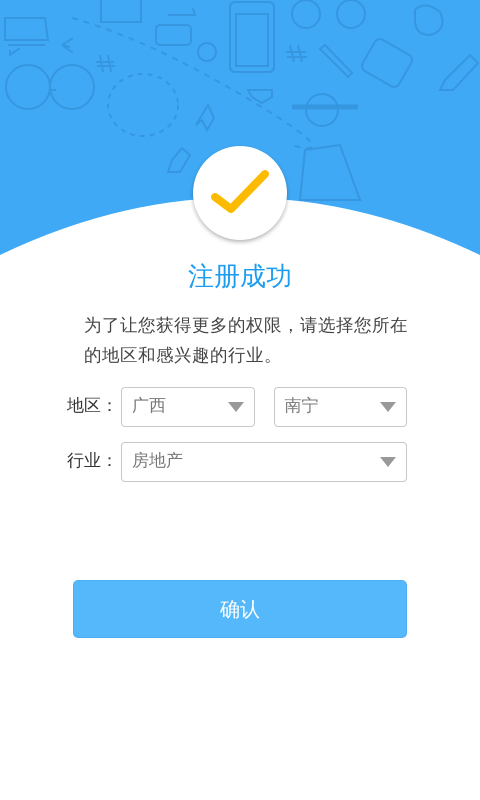  Describe the element at coordinates (340, 407) in the screenshot. I see `dropdown-field: 南宁` at that location.